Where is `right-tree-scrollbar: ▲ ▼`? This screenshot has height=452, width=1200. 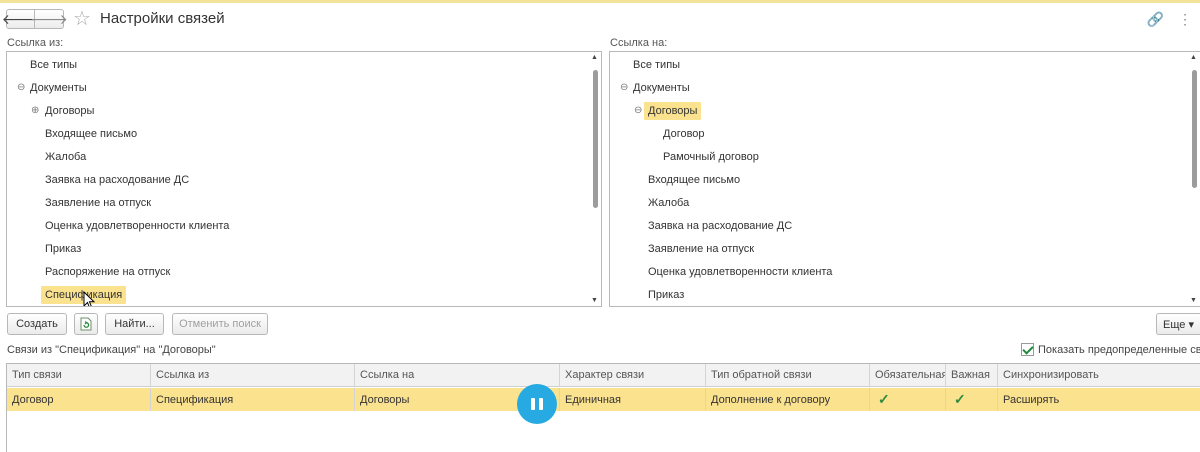
right-tree-scrollbar: ▲ ▼ is located at coordinates (1194, 179).